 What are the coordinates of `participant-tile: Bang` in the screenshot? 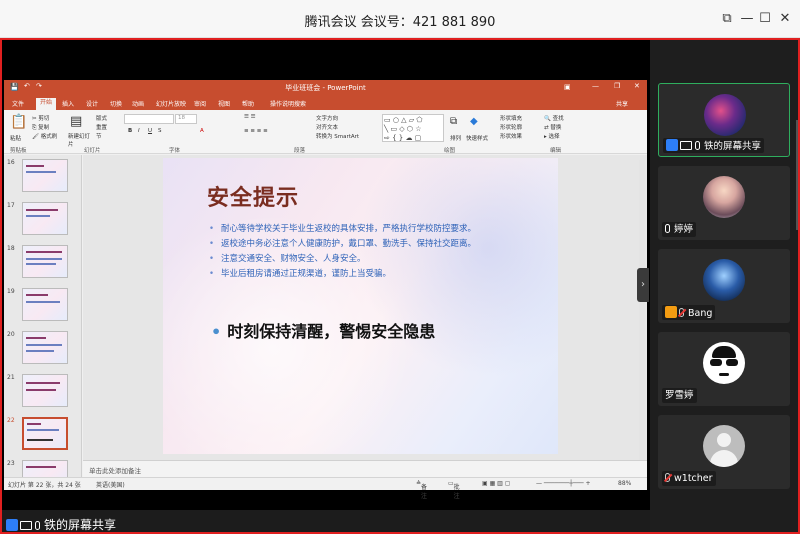 It's located at (724, 286).